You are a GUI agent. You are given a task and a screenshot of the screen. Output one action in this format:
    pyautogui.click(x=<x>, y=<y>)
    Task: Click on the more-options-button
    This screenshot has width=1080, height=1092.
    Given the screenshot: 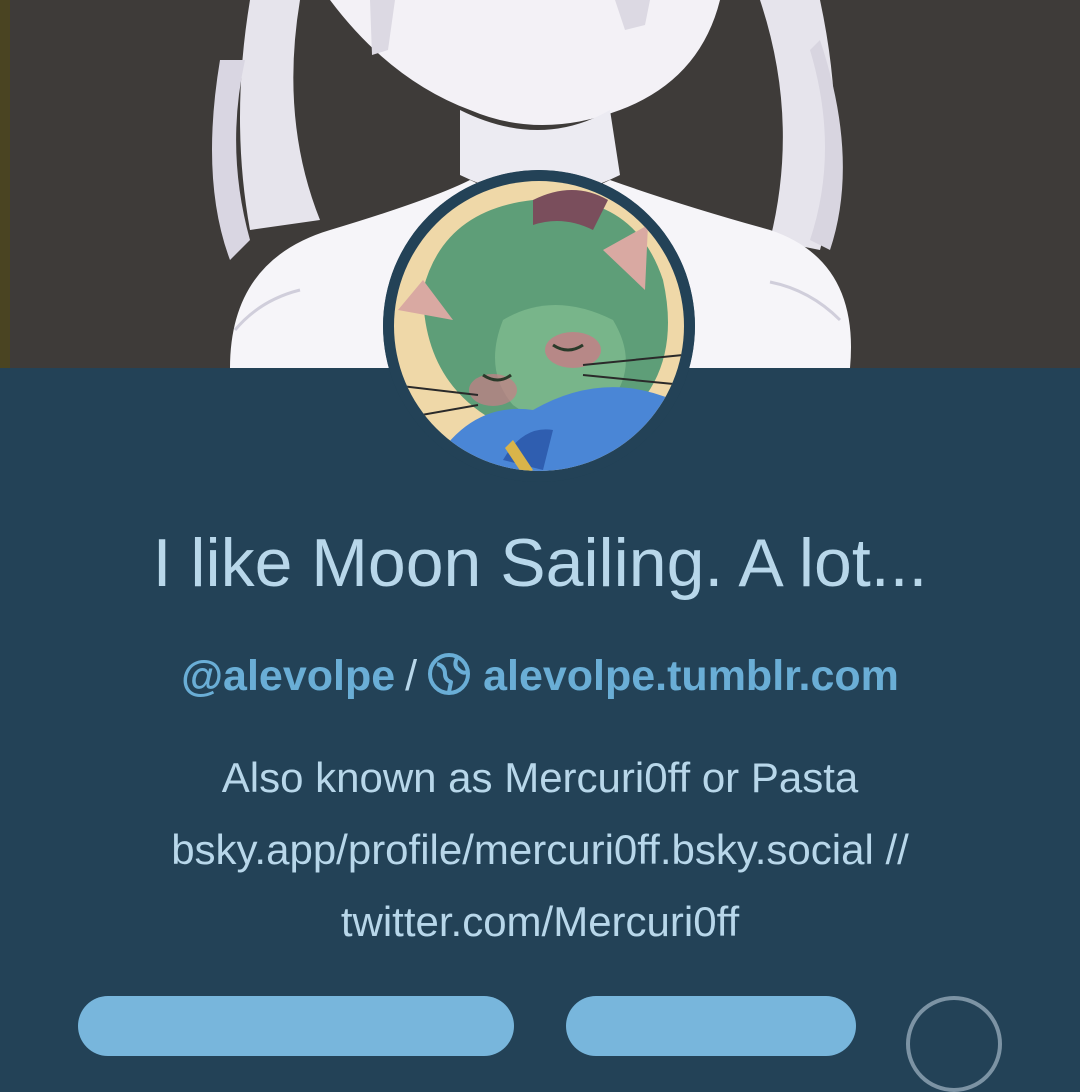 What is the action you would take?
    pyautogui.click(x=954, y=1044)
    